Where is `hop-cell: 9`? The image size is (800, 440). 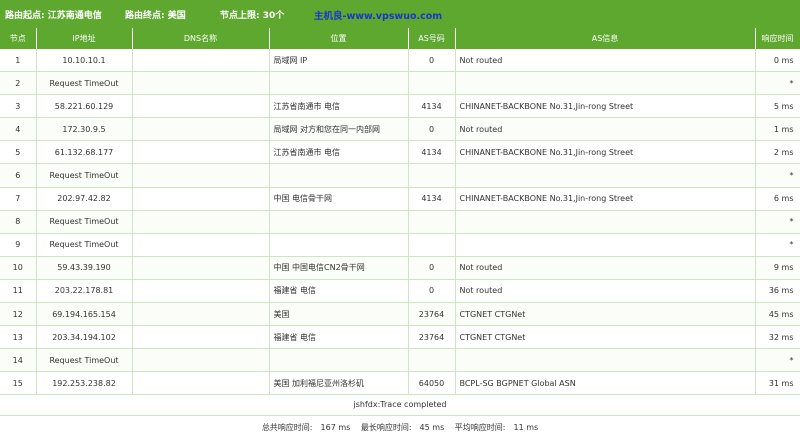
hop-cell: 9 is located at coordinates (18, 245).